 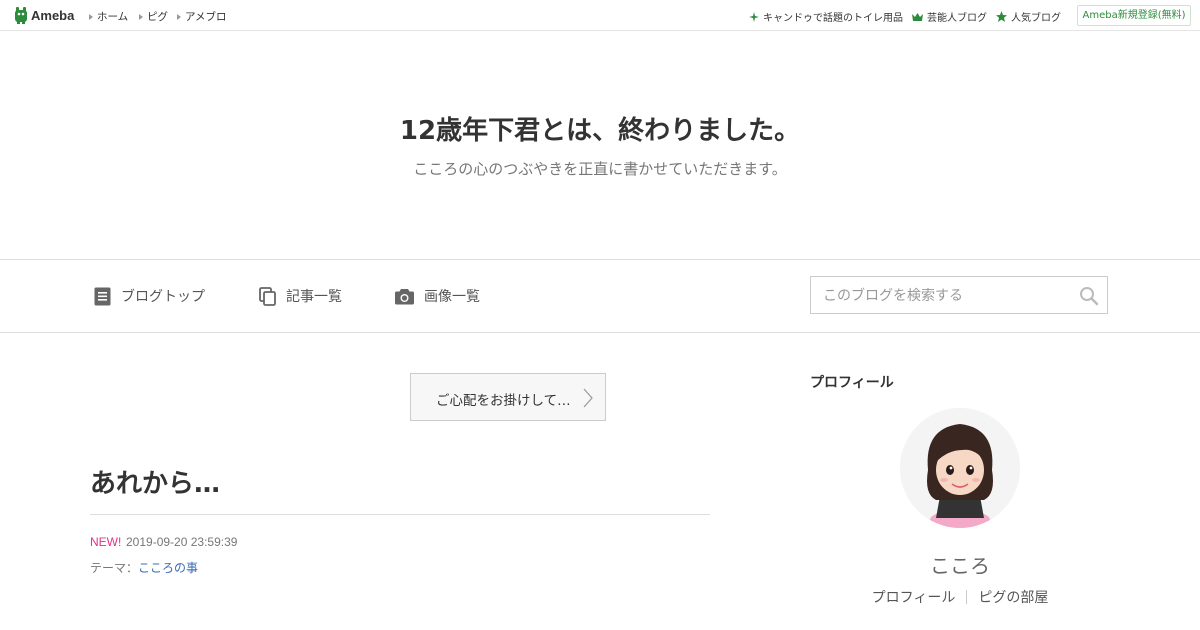 What do you see at coordinates (1036, 18) in the screenshot?
I see `topright-link-label: 人気ブログ` at bounding box center [1036, 18].